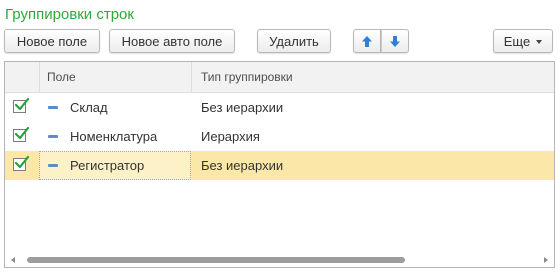 The width and height of the screenshot is (560, 272). I want to click on arrow-down-icon, so click(395, 41).